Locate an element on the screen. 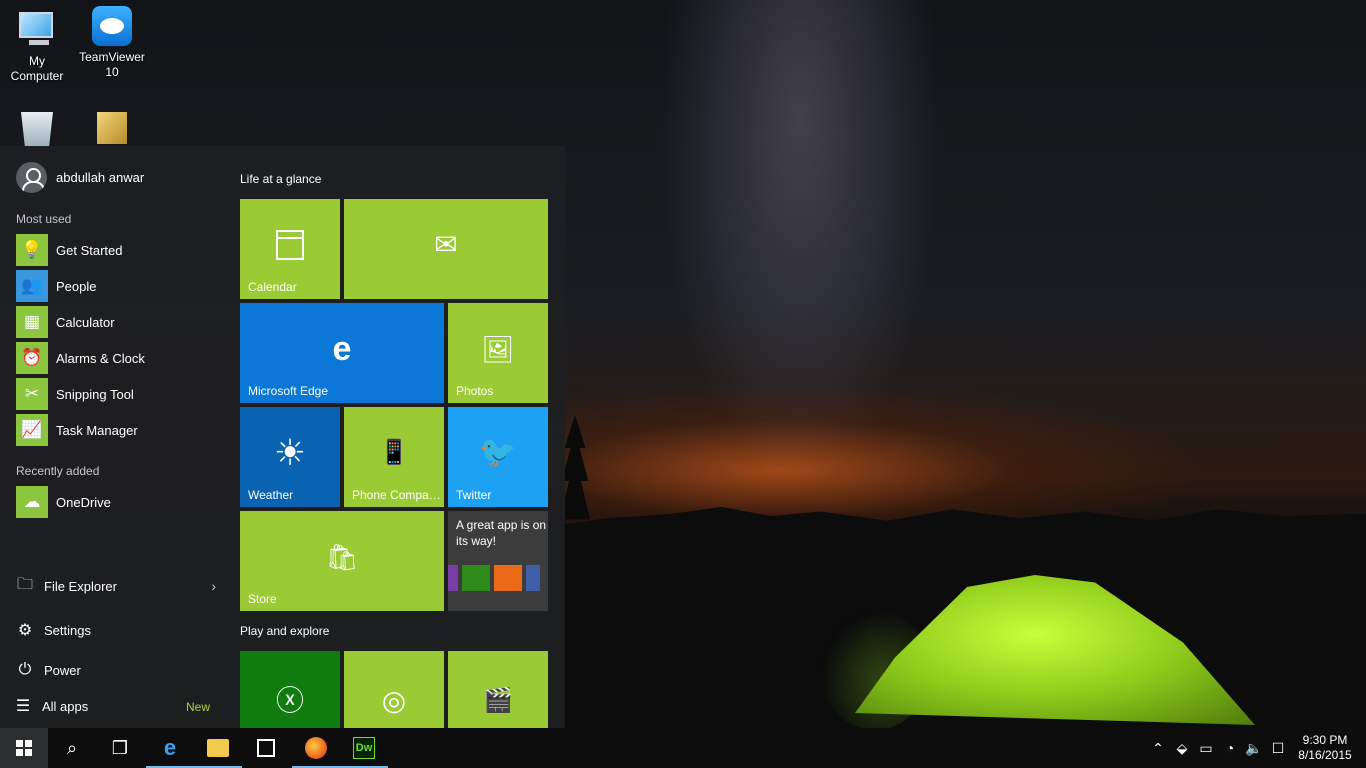 The image size is (1366, 768). wifi-icon: ◔ is located at coordinates (1230, 748).